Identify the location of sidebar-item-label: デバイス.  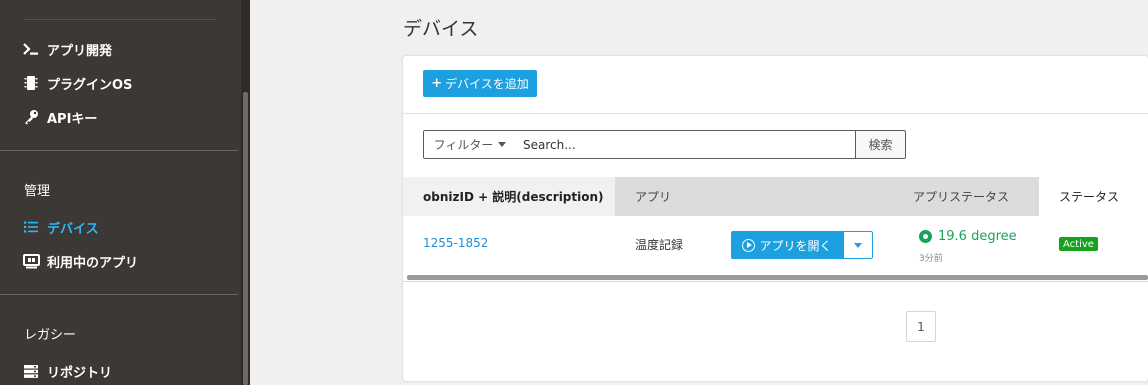
(73, 229).